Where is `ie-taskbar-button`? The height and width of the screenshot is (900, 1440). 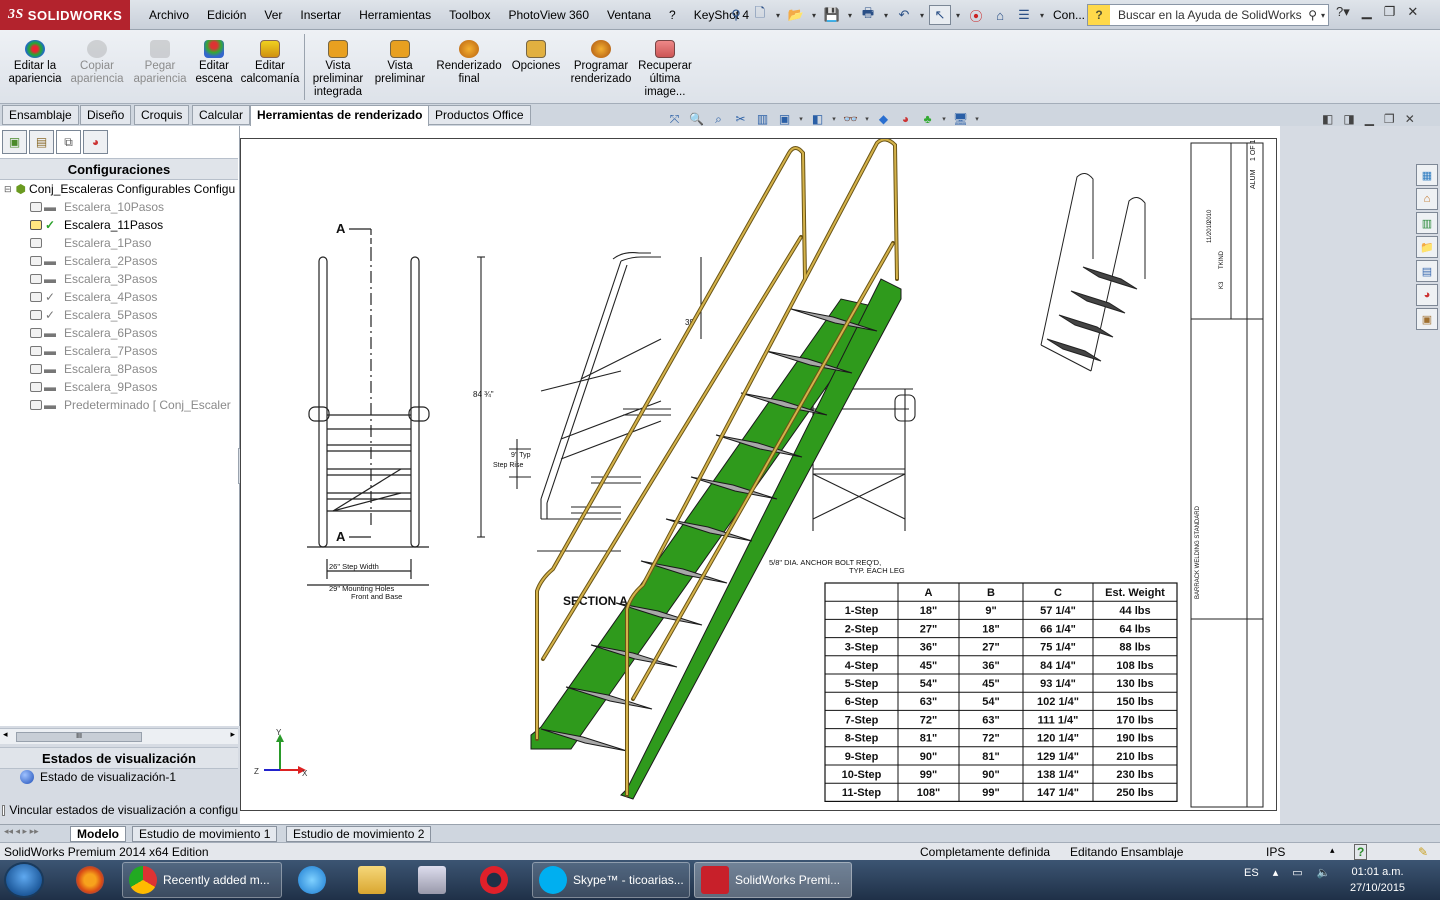 ie-taskbar-button is located at coordinates (314, 880).